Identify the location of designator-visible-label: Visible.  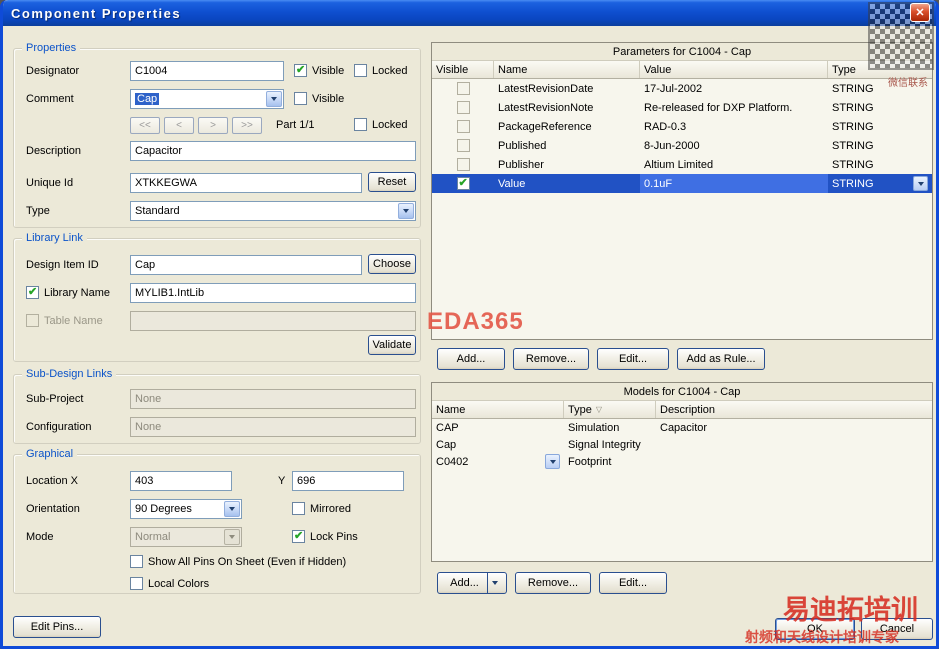
(328, 70).